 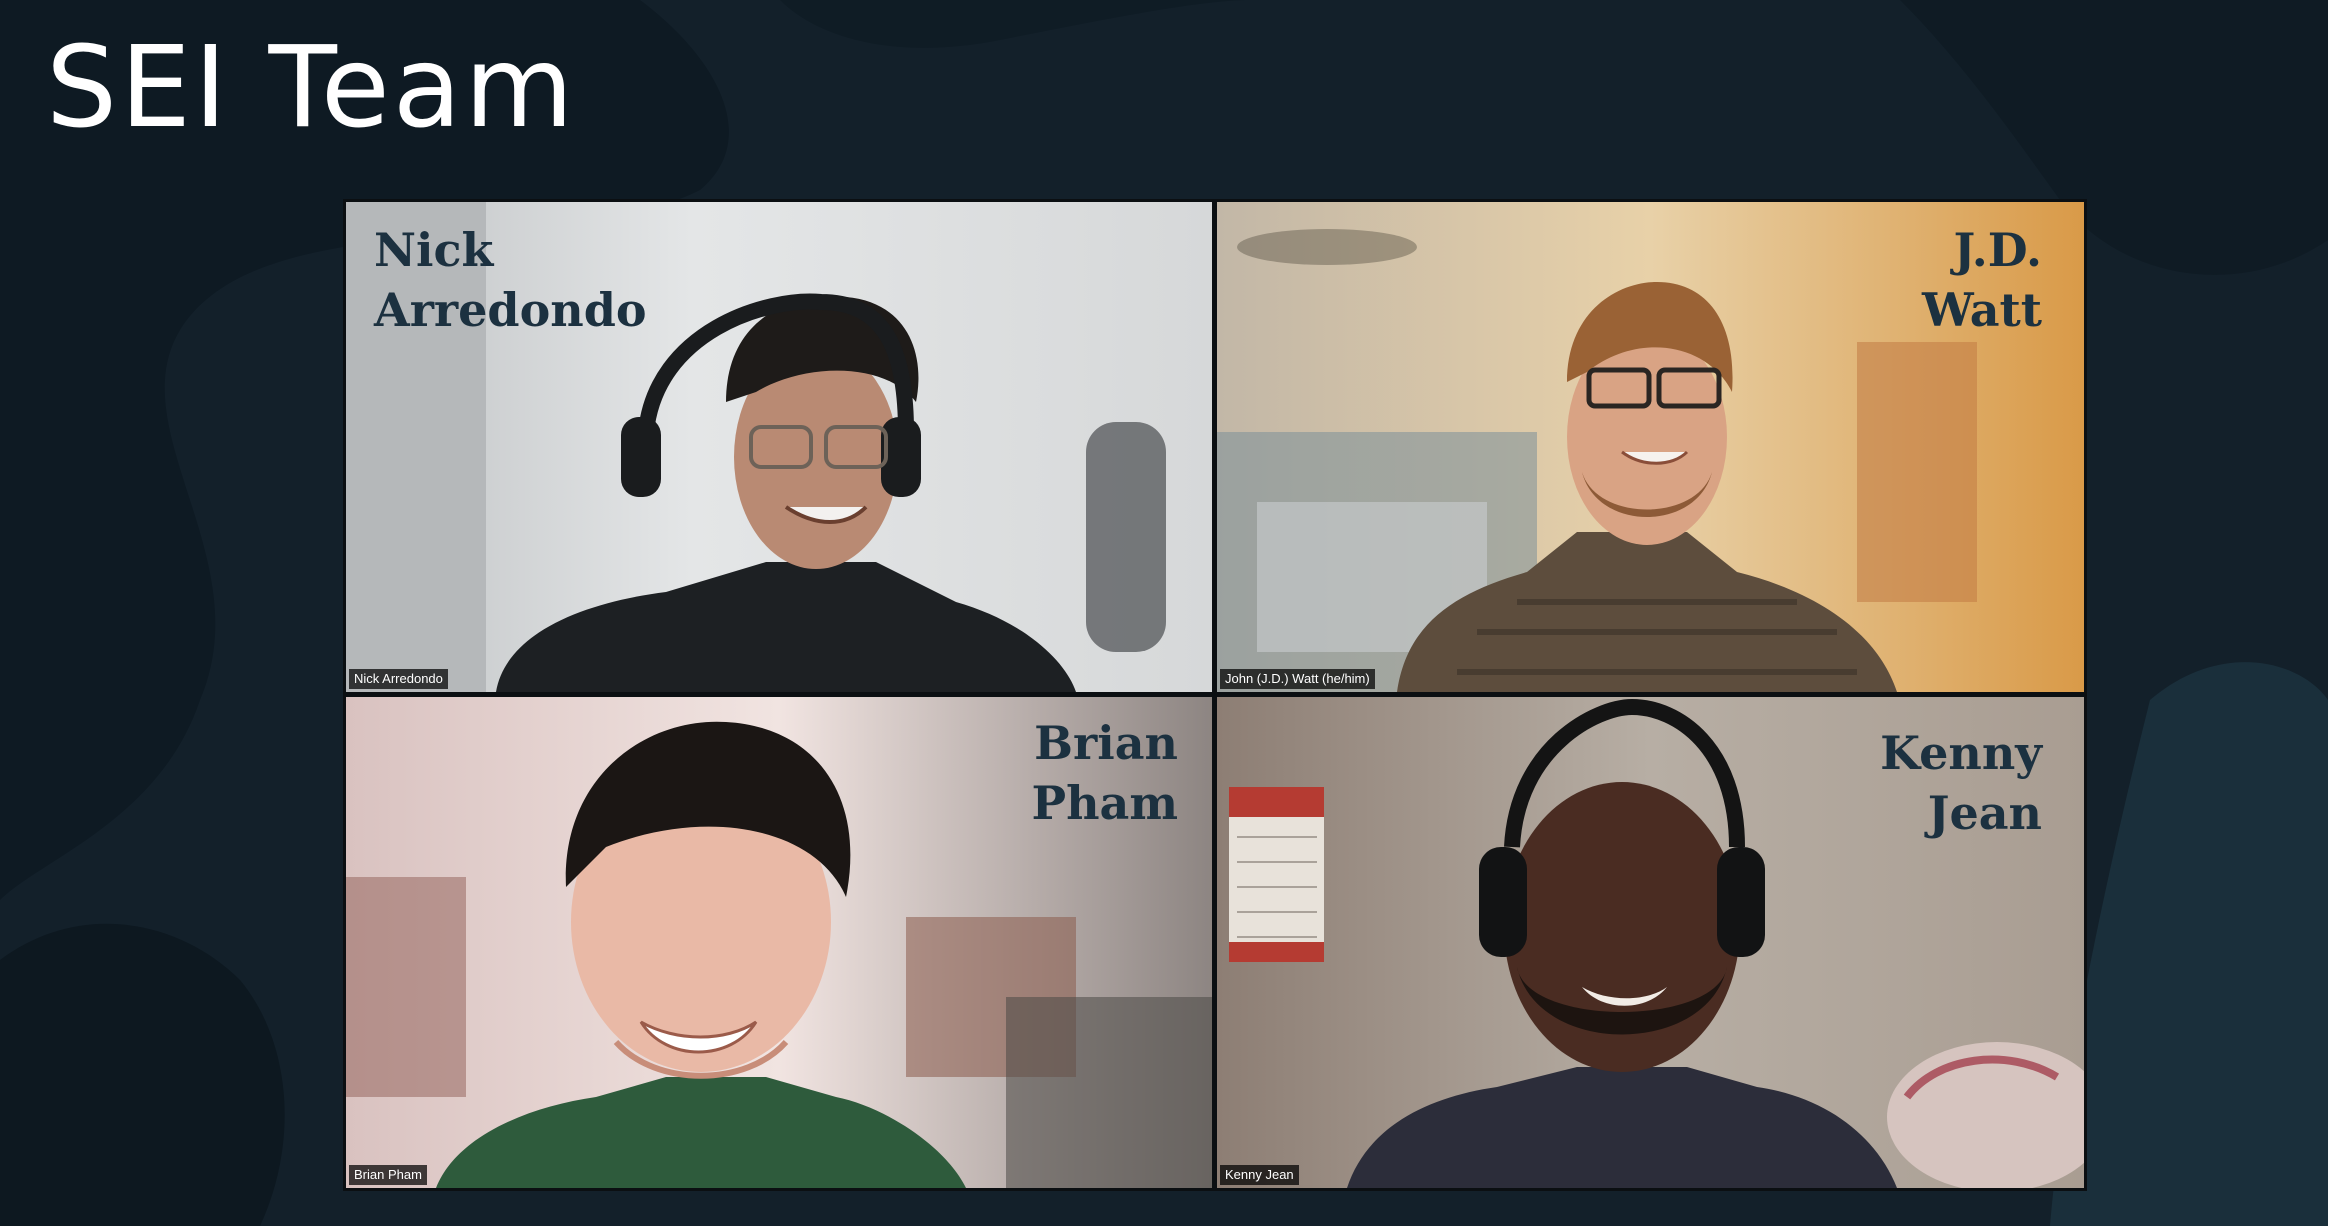 What do you see at coordinates (1982, 280) in the screenshot?
I see `participant-overlay-name: J.D. Watt` at bounding box center [1982, 280].